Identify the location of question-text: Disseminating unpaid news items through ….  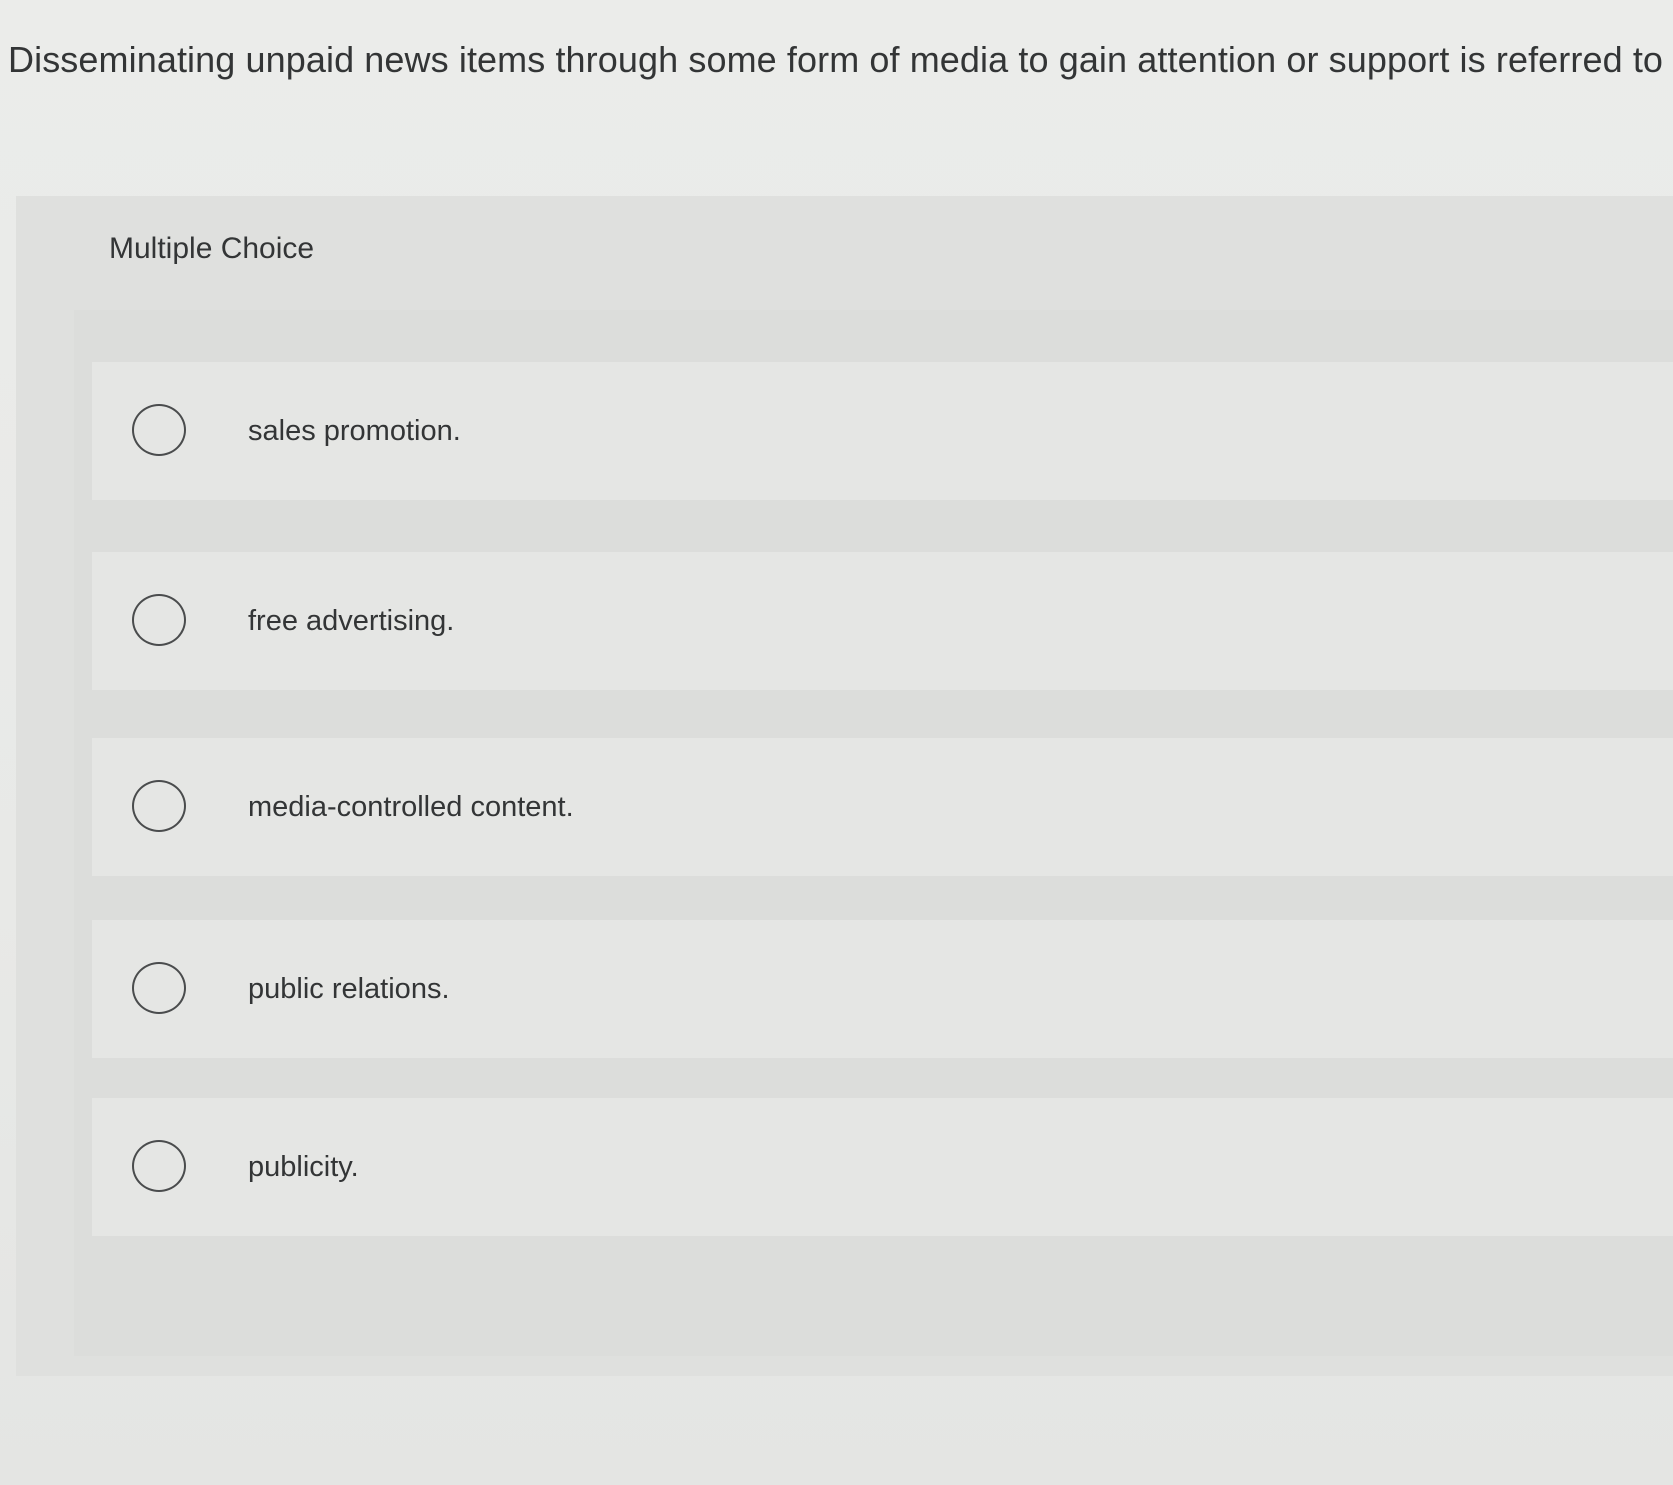
(840, 59).